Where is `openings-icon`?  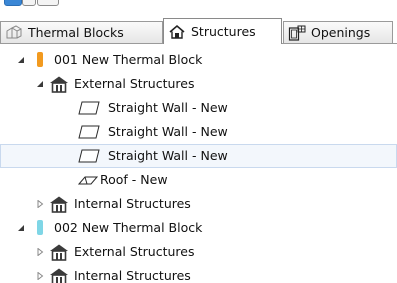 openings-icon is located at coordinates (297, 33).